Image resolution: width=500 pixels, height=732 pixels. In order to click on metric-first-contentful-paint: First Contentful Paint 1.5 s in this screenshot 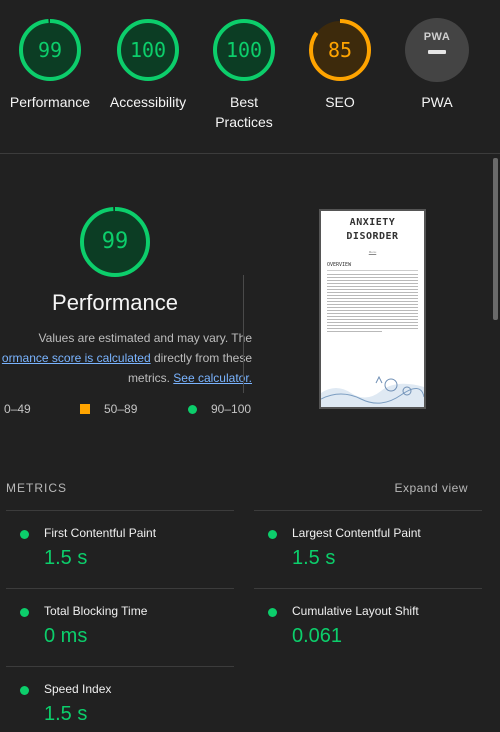, I will do `click(120, 549)`.